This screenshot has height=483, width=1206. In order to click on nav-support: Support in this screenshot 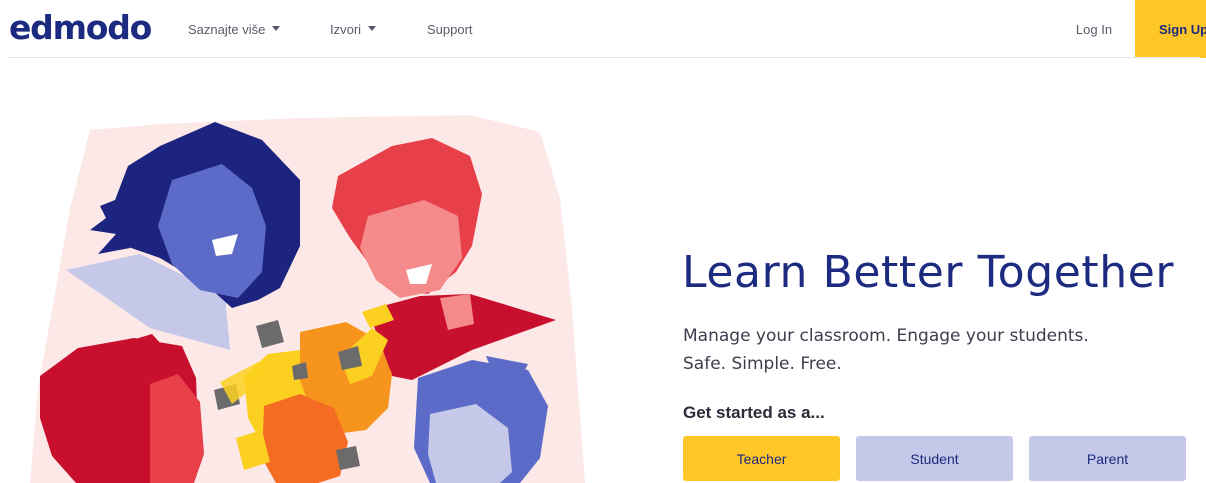, I will do `click(450, 29)`.